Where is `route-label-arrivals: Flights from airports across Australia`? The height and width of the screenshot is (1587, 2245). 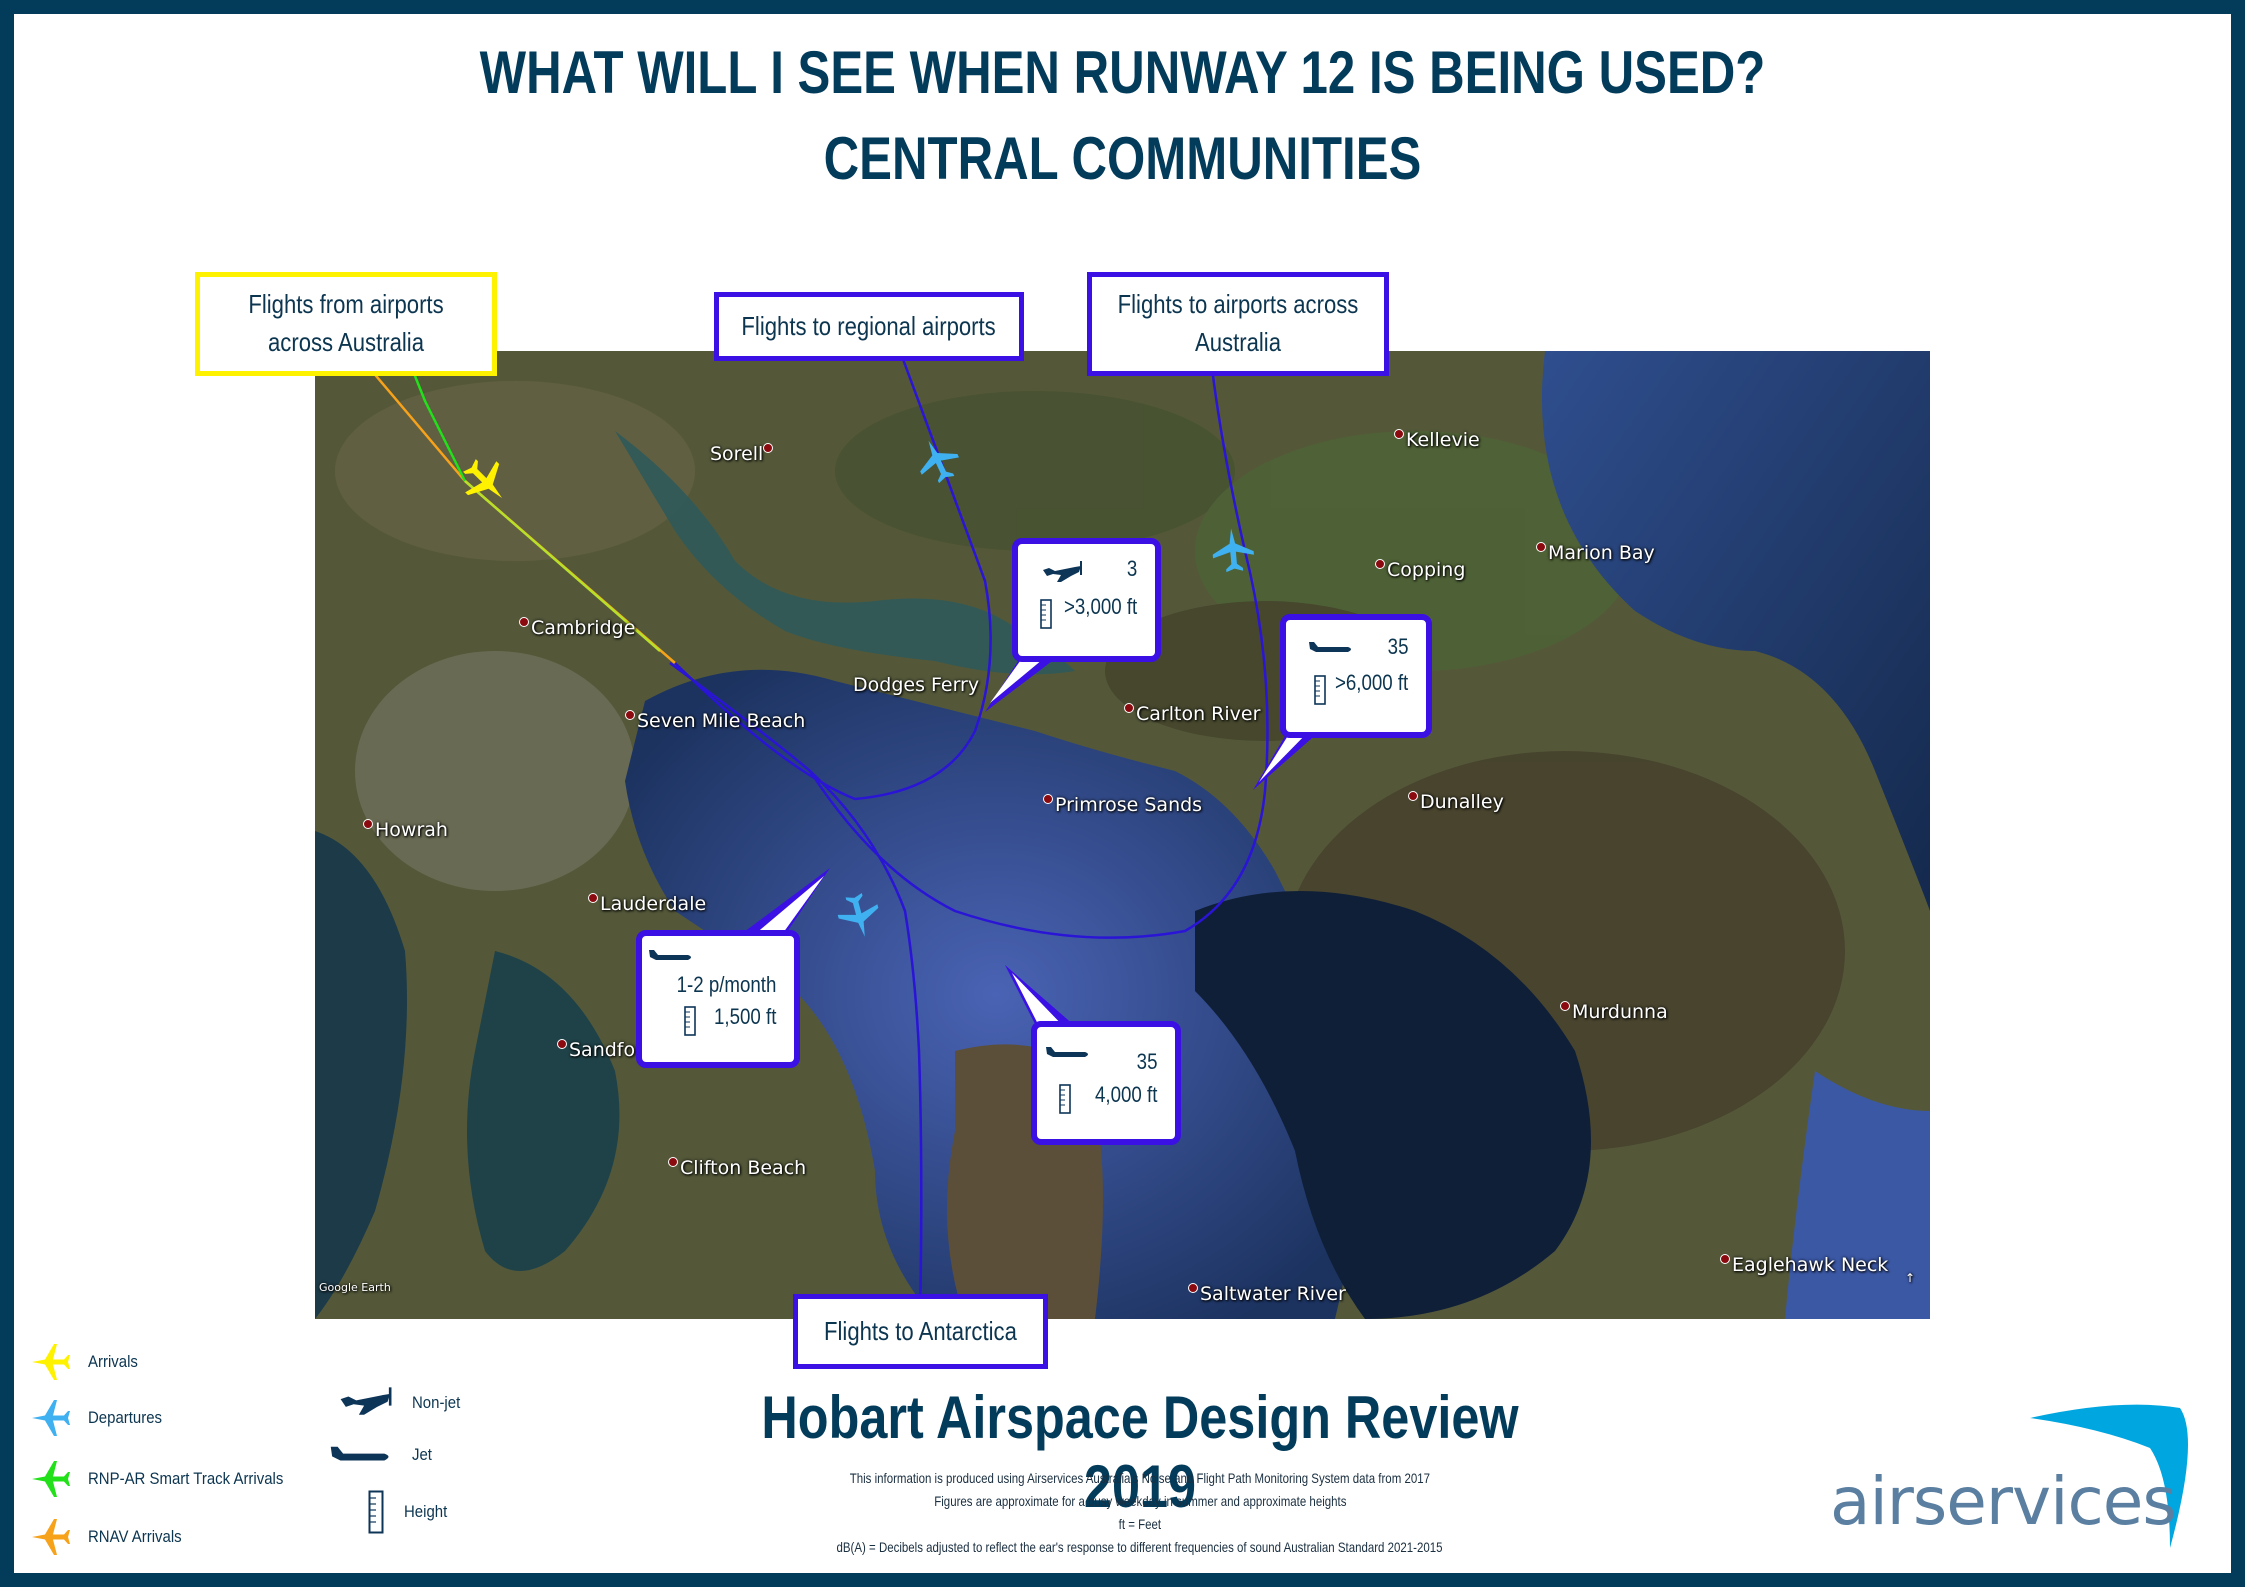 route-label-arrivals: Flights from airports across Australia is located at coordinates (346, 324).